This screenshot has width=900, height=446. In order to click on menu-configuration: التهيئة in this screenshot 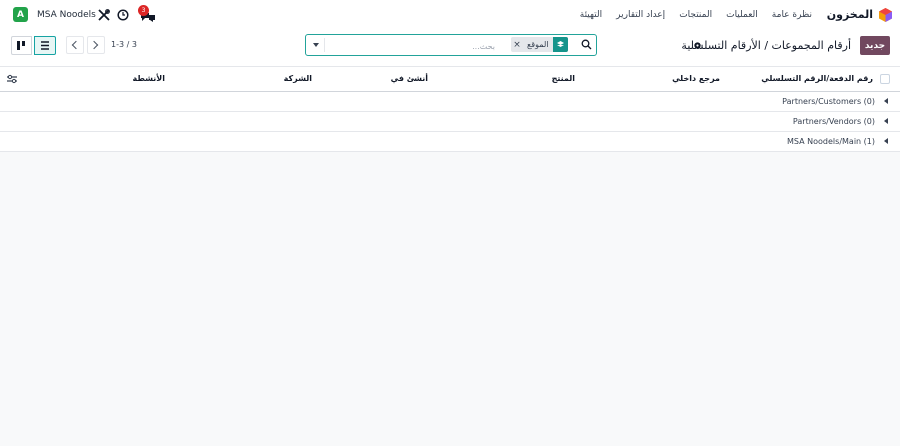, I will do `click(591, 15)`.